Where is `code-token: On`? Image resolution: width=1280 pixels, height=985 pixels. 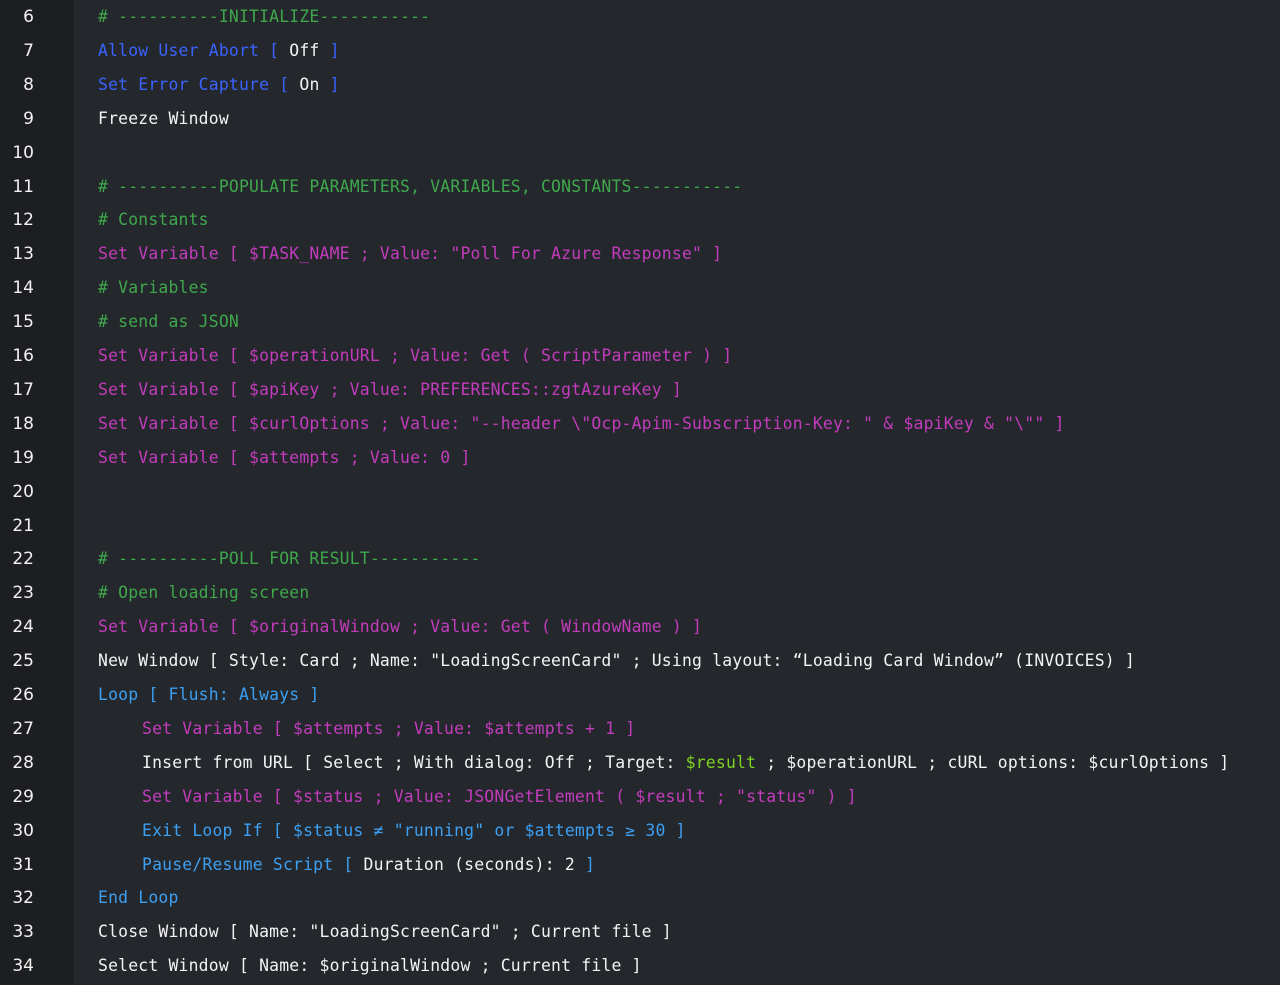
code-token: On is located at coordinates (309, 84).